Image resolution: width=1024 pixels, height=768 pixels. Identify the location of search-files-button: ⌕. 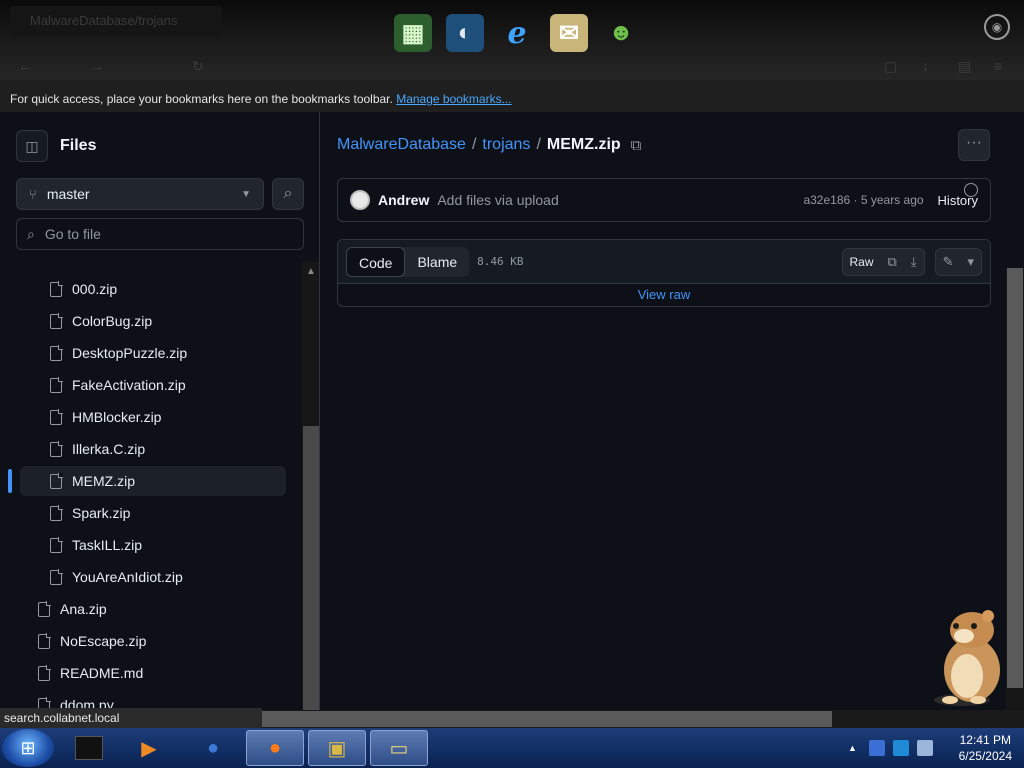
(288, 194).